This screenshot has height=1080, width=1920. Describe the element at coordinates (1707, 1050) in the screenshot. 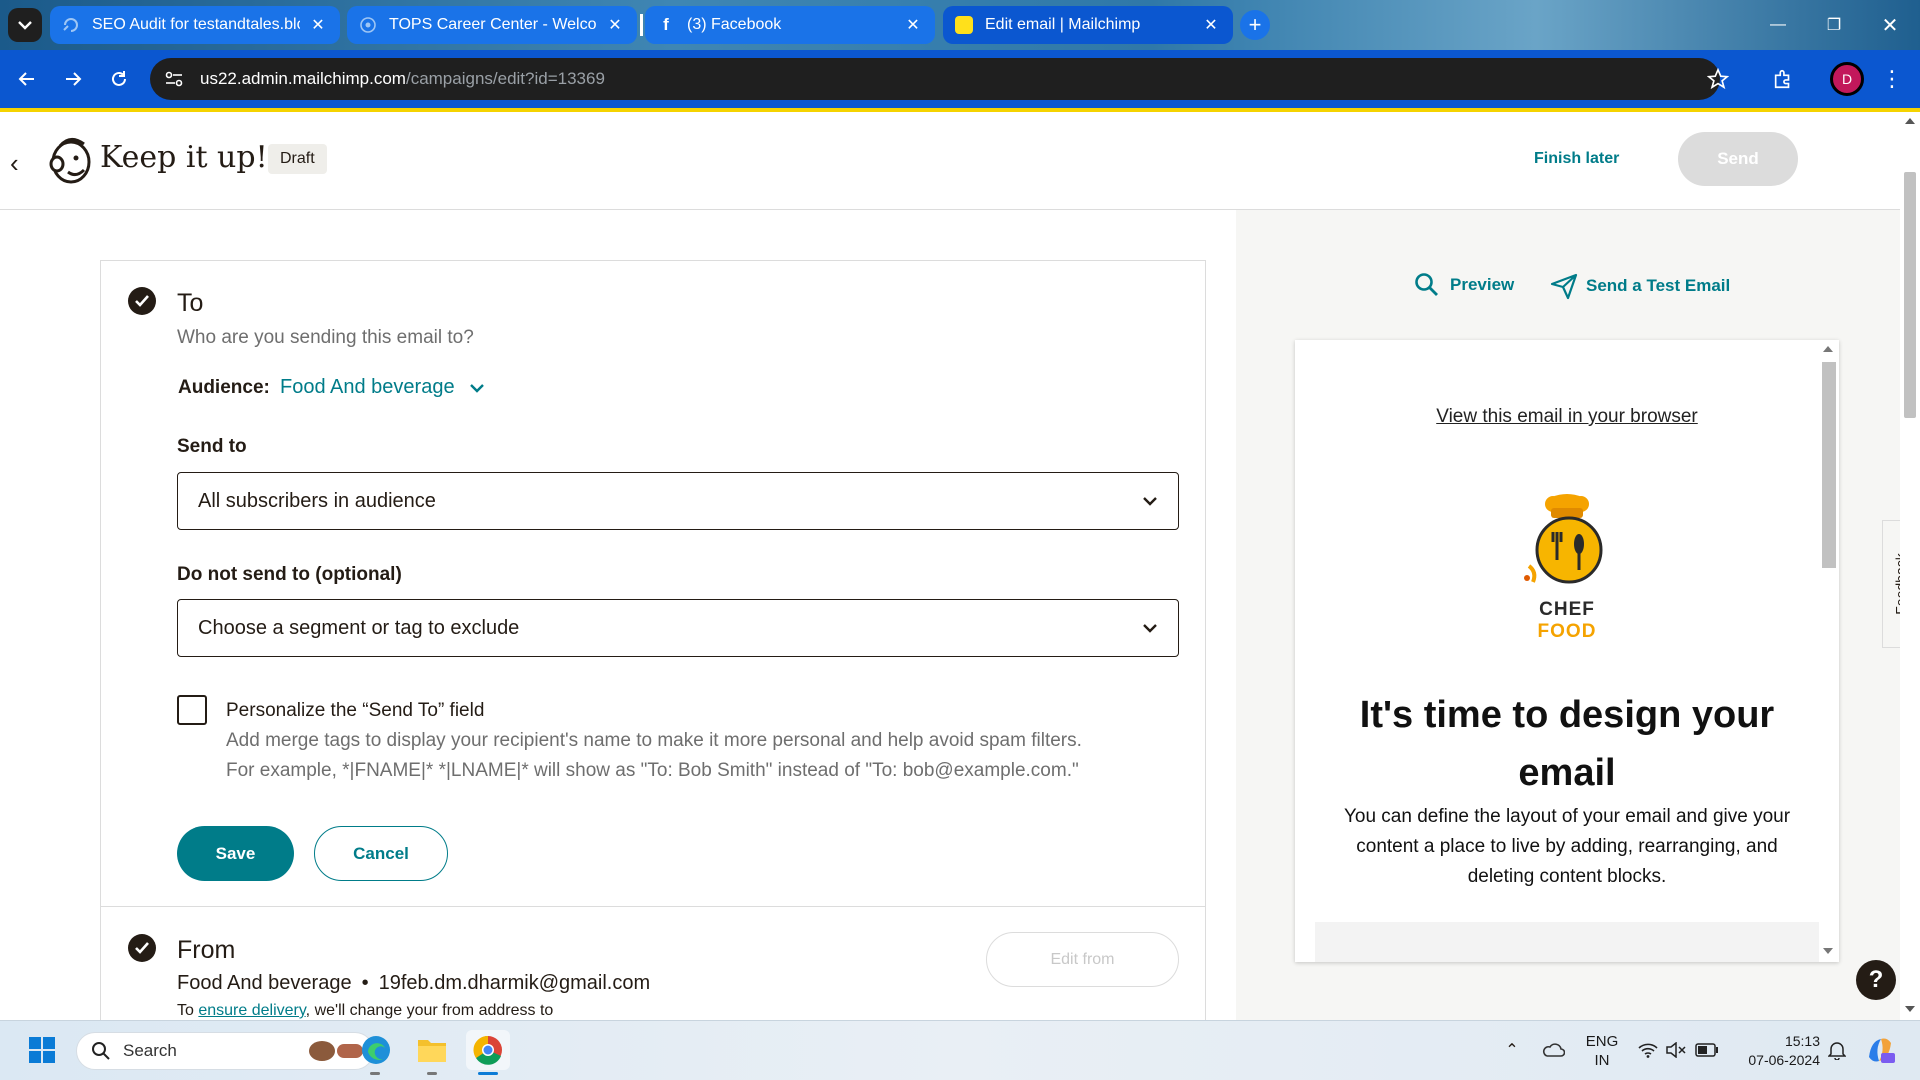

I see `battery-icon` at that location.